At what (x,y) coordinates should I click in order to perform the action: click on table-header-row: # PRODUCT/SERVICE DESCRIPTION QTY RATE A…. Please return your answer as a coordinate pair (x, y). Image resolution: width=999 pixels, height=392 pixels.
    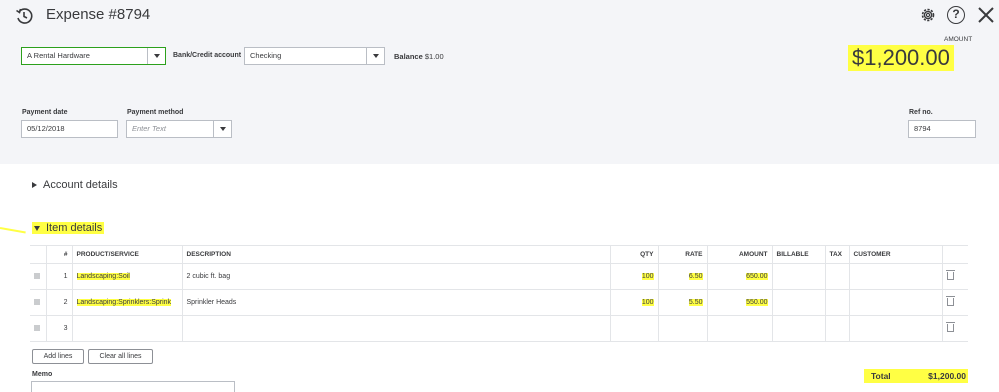
    Looking at the image, I should click on (499, 254).